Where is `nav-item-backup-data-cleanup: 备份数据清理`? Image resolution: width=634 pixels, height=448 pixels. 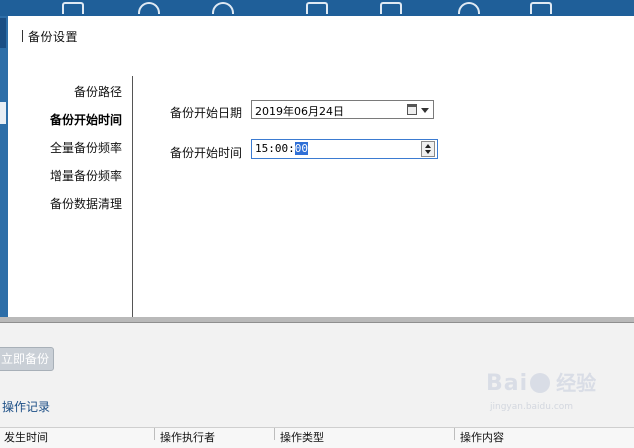 nav-item-backup-data-cleanup: 备份数据清理 is located at coordinates (86, 203).